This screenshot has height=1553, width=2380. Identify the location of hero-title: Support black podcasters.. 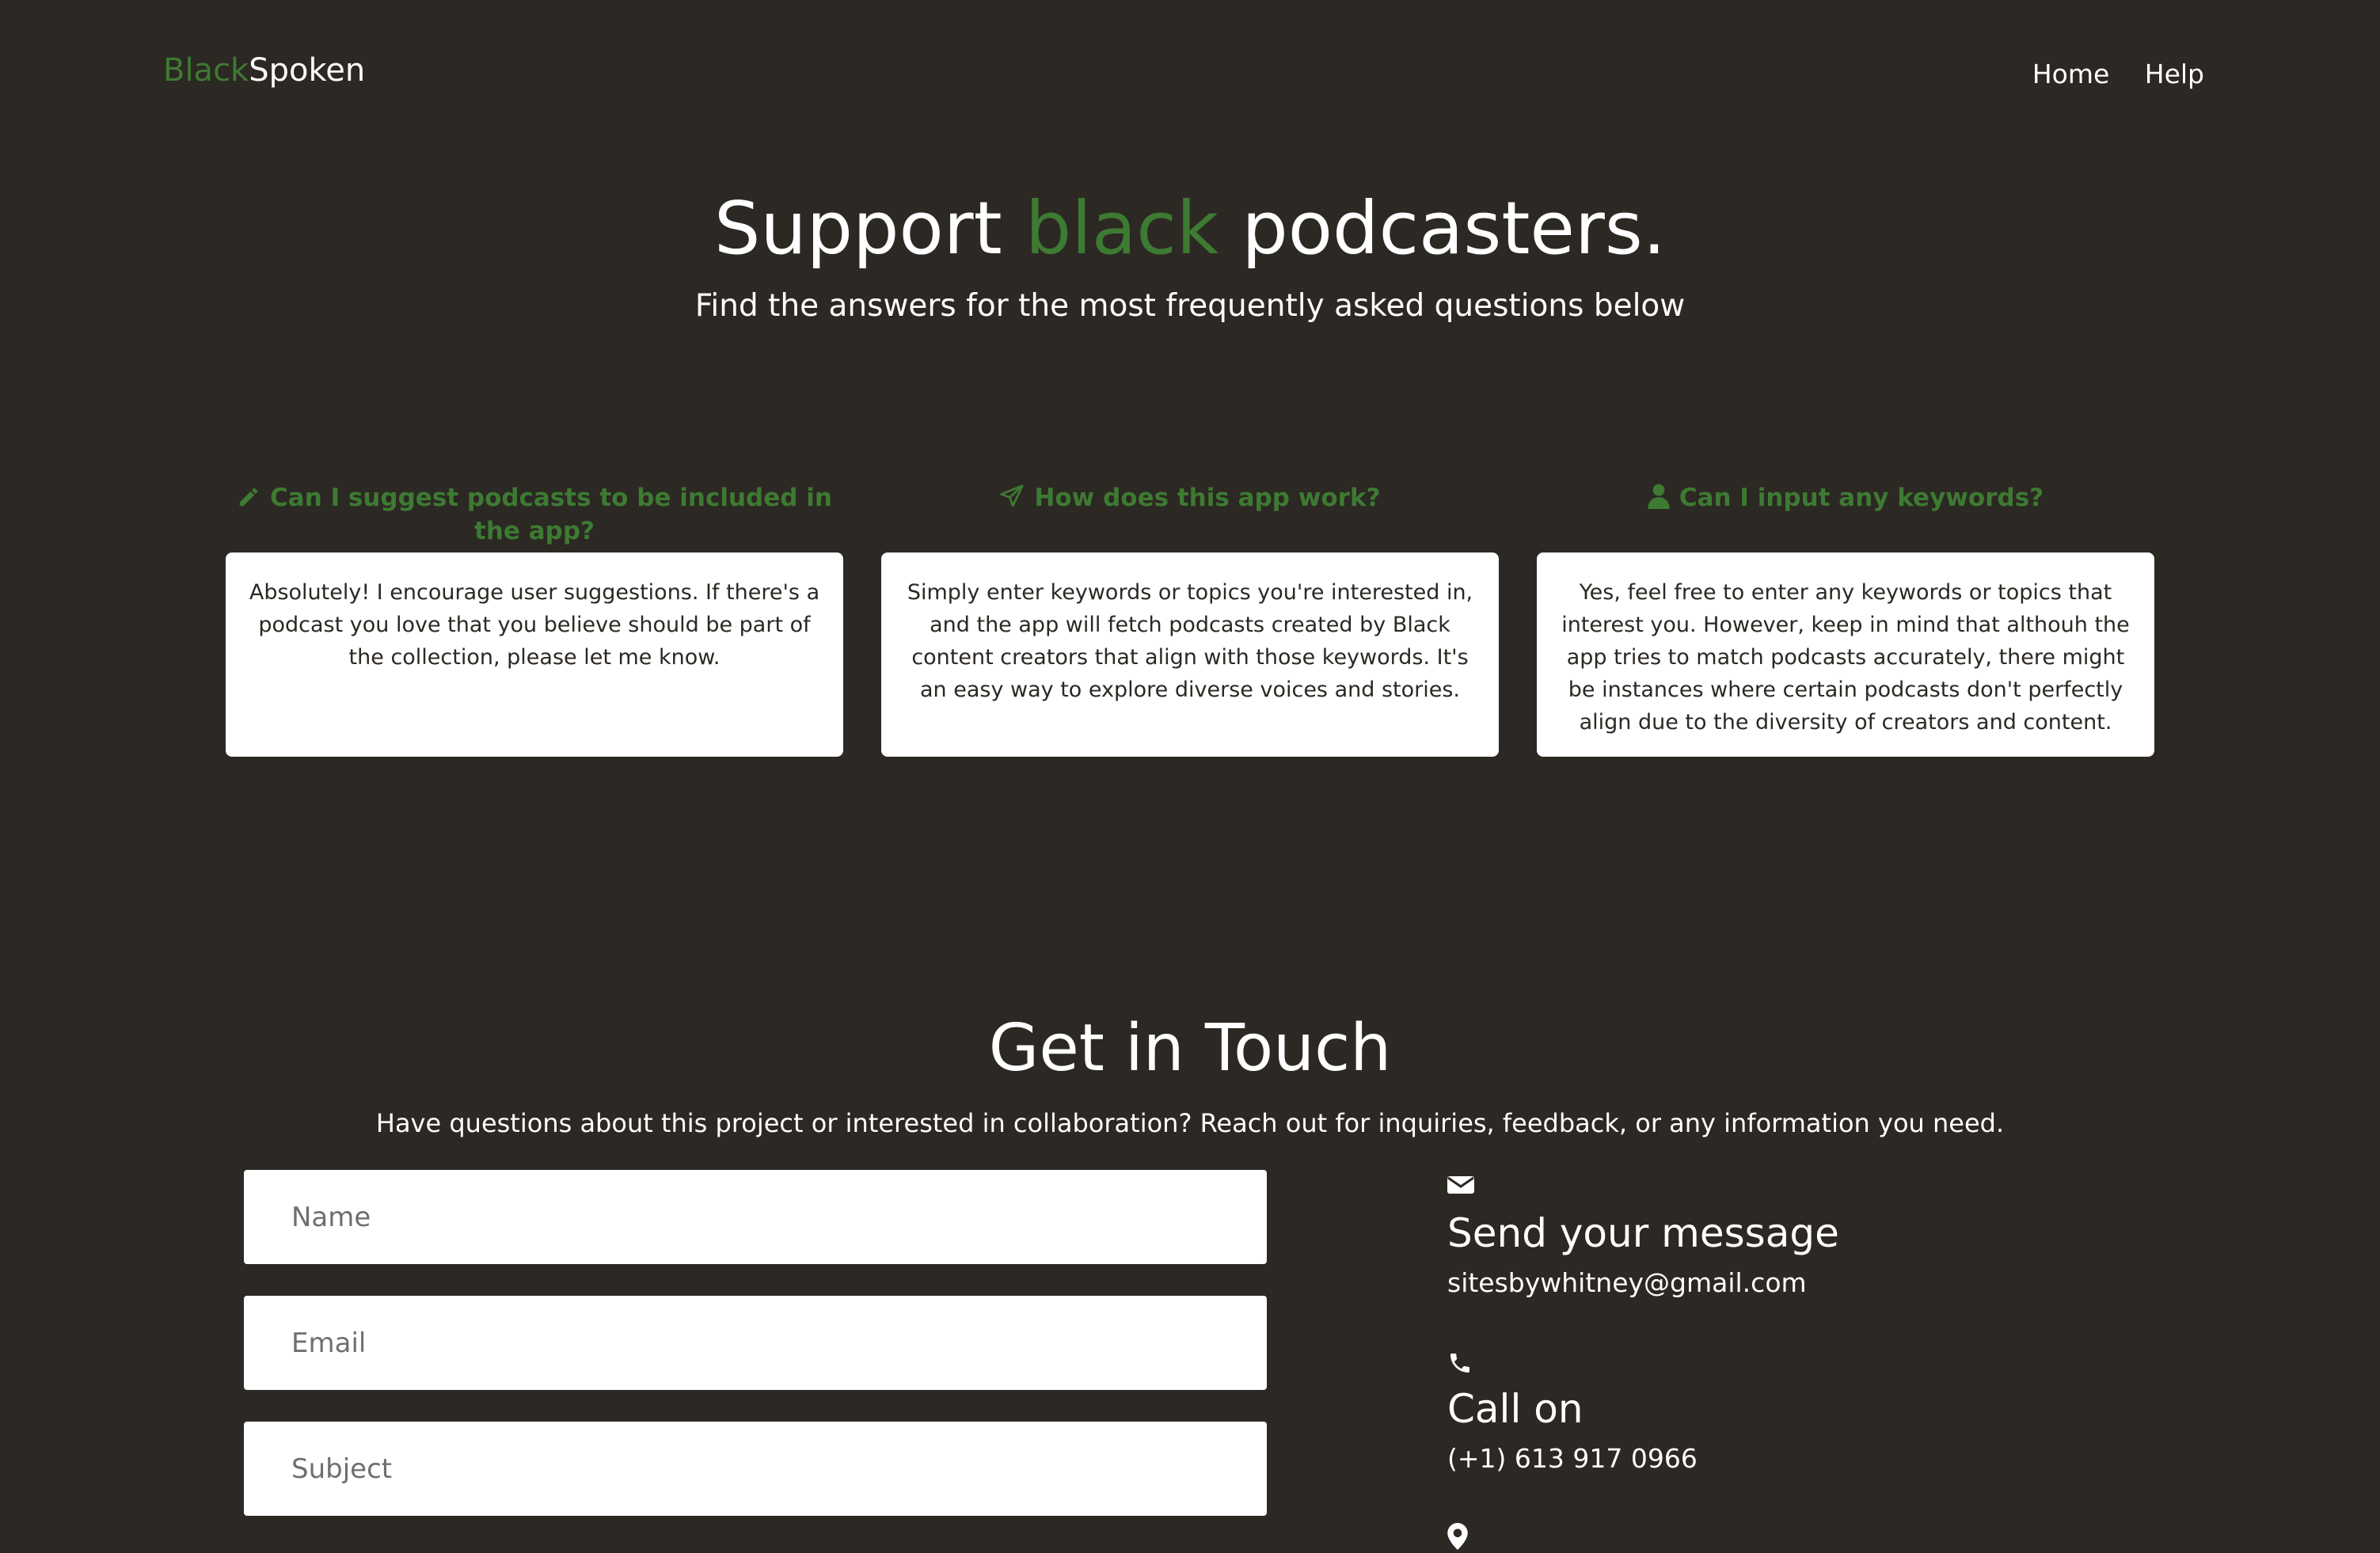
(1190, 228).